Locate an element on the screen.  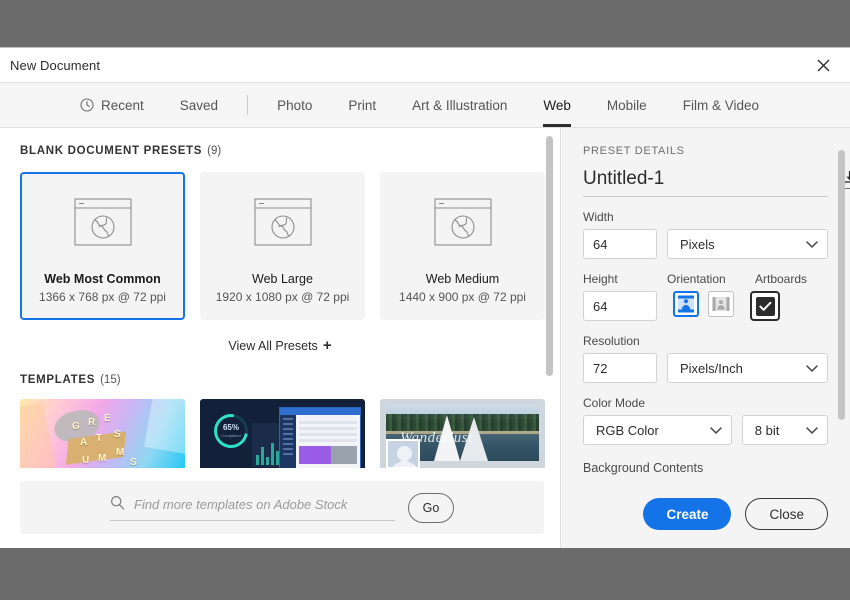
presets-scrollbar is located at coordinates (549, 271).